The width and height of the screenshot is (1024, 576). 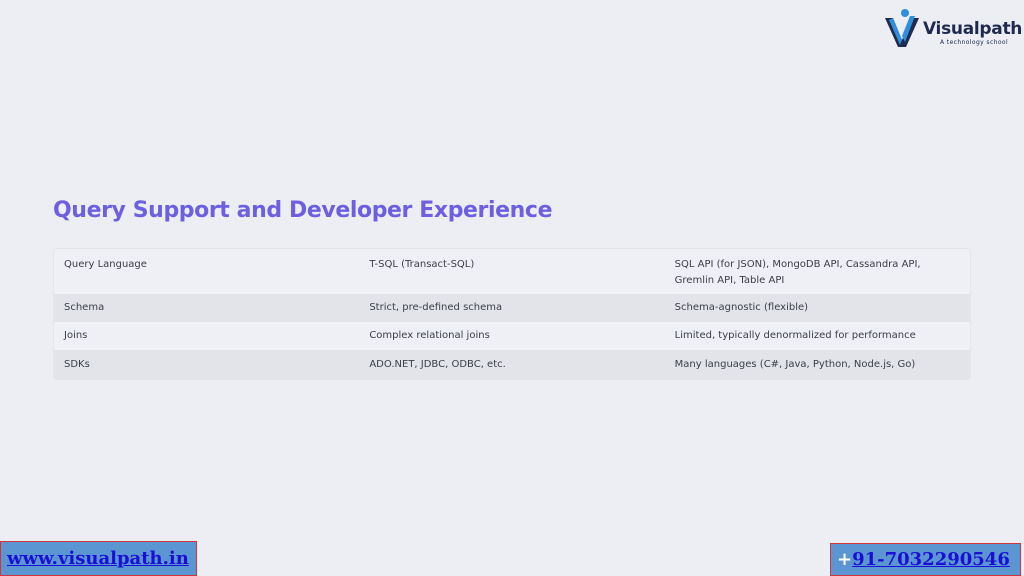 I want to click on table-cell: Query Language, so click(x=105, y=264).